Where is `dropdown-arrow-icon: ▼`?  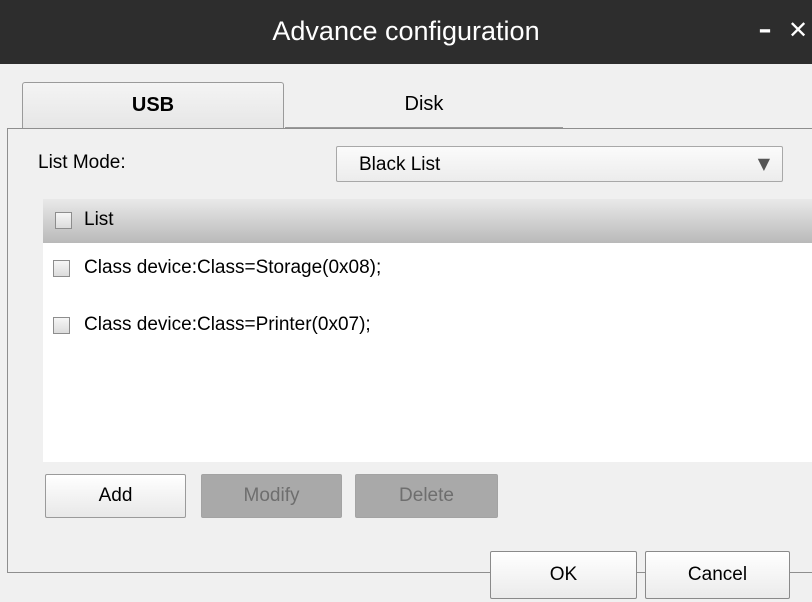 dropdown-arrow-icon: ▼ is located at coordinates (764, 163).